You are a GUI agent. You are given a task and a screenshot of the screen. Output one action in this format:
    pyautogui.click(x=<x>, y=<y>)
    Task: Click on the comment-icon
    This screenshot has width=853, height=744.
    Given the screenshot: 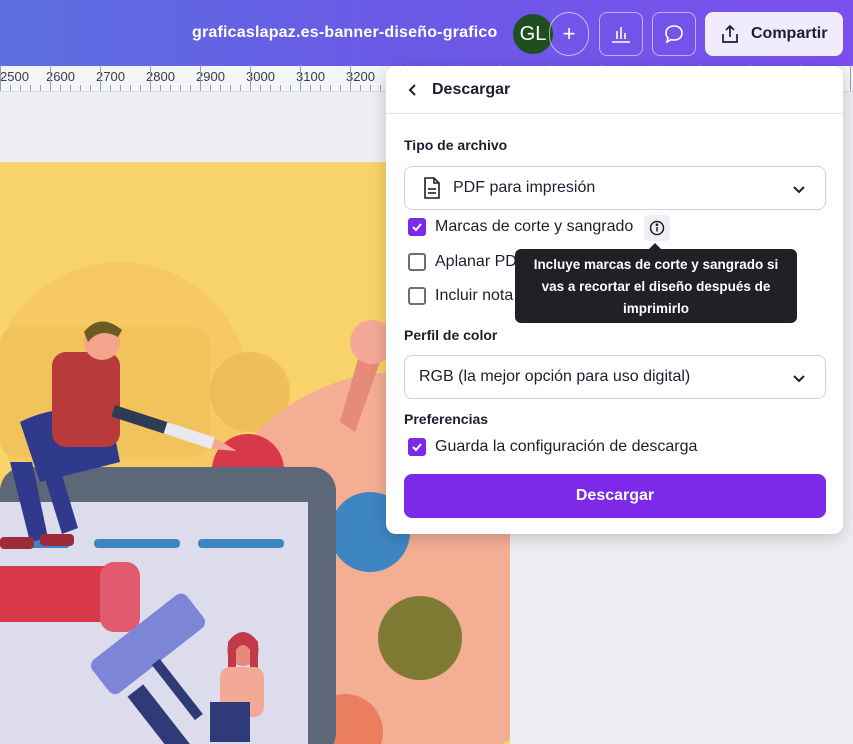 What is the action you would take?
    pyautogui.click(x=674, y=34)
    